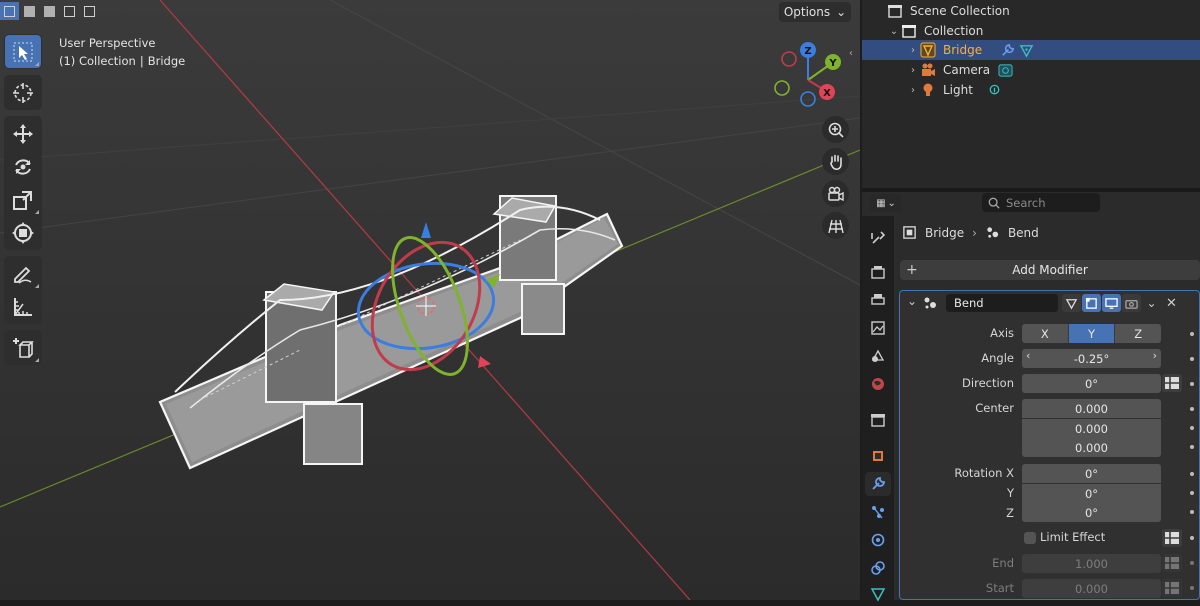  What do you see at coordinates (23, 51) in the screenshot?
I see `select-box-tool` at bounding box center [23, 51].